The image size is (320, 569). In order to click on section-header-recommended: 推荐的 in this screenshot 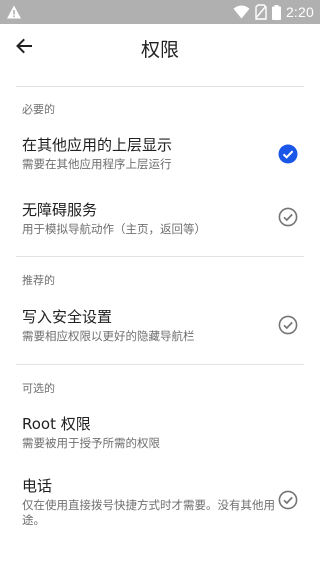, I will do `click(38, 280)`.